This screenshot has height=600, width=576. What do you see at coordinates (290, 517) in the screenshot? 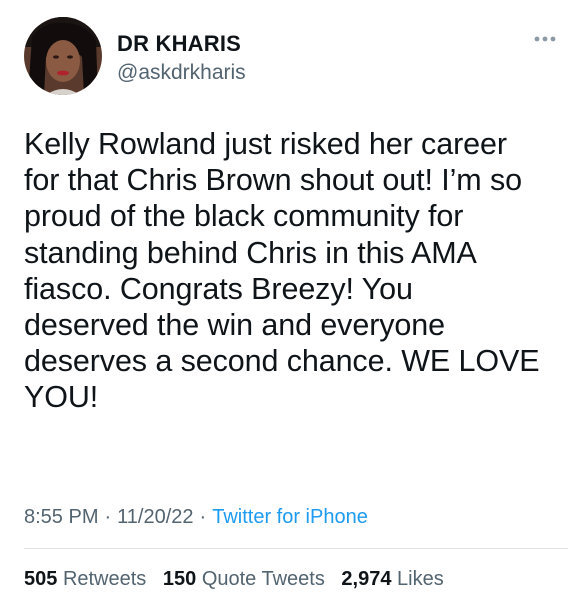
I see `tweet-source-link: Twitter for iPhone` at bounding box center [290, 517].